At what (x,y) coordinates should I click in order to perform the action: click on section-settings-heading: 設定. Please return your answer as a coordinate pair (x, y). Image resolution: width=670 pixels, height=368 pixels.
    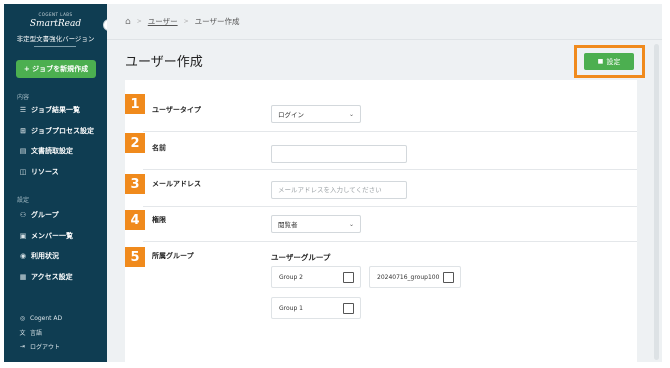
    Looking at the image, I should click on (23, 200).